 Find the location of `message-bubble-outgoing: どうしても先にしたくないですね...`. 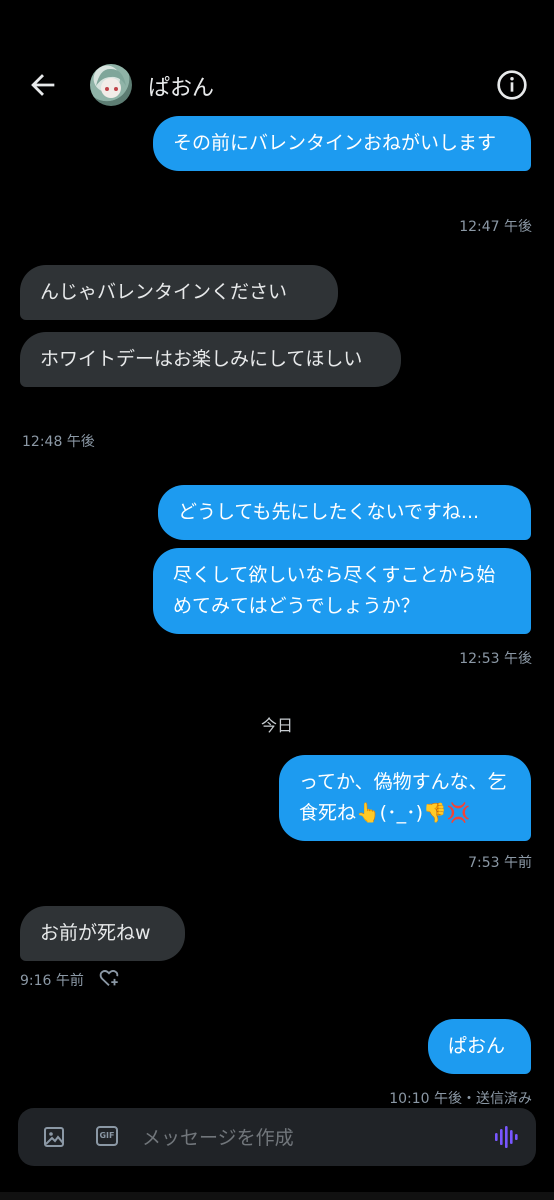

message-bubble-outgoing: どうしても先にしたくないですね... is located at coordinates (344, 512).